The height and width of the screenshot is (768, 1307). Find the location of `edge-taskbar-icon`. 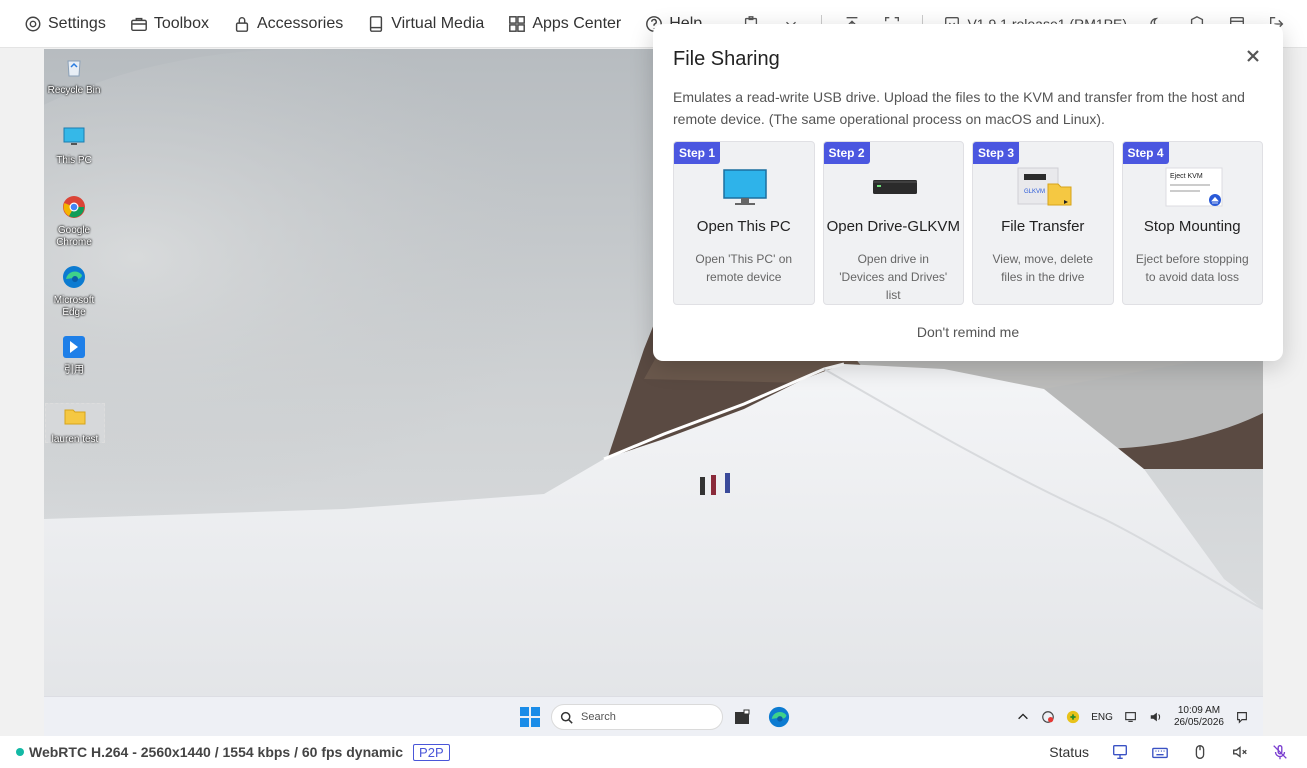

edge-taskbar-icon is located at coordinates (779, 717).